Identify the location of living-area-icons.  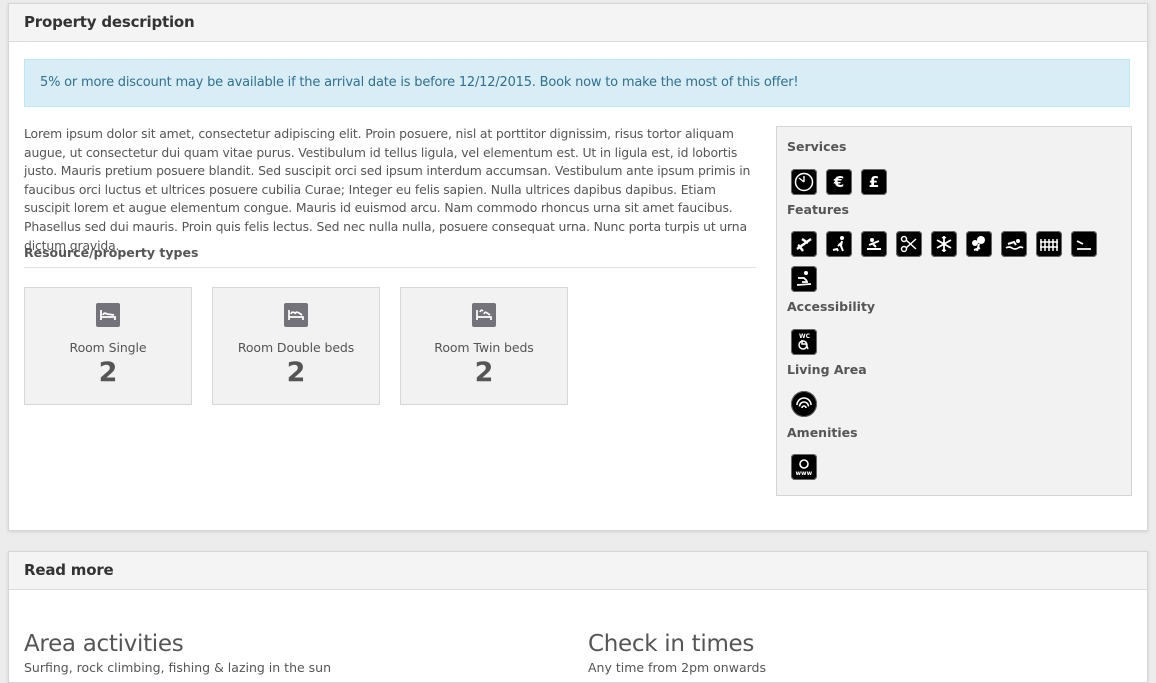
(956, 408).